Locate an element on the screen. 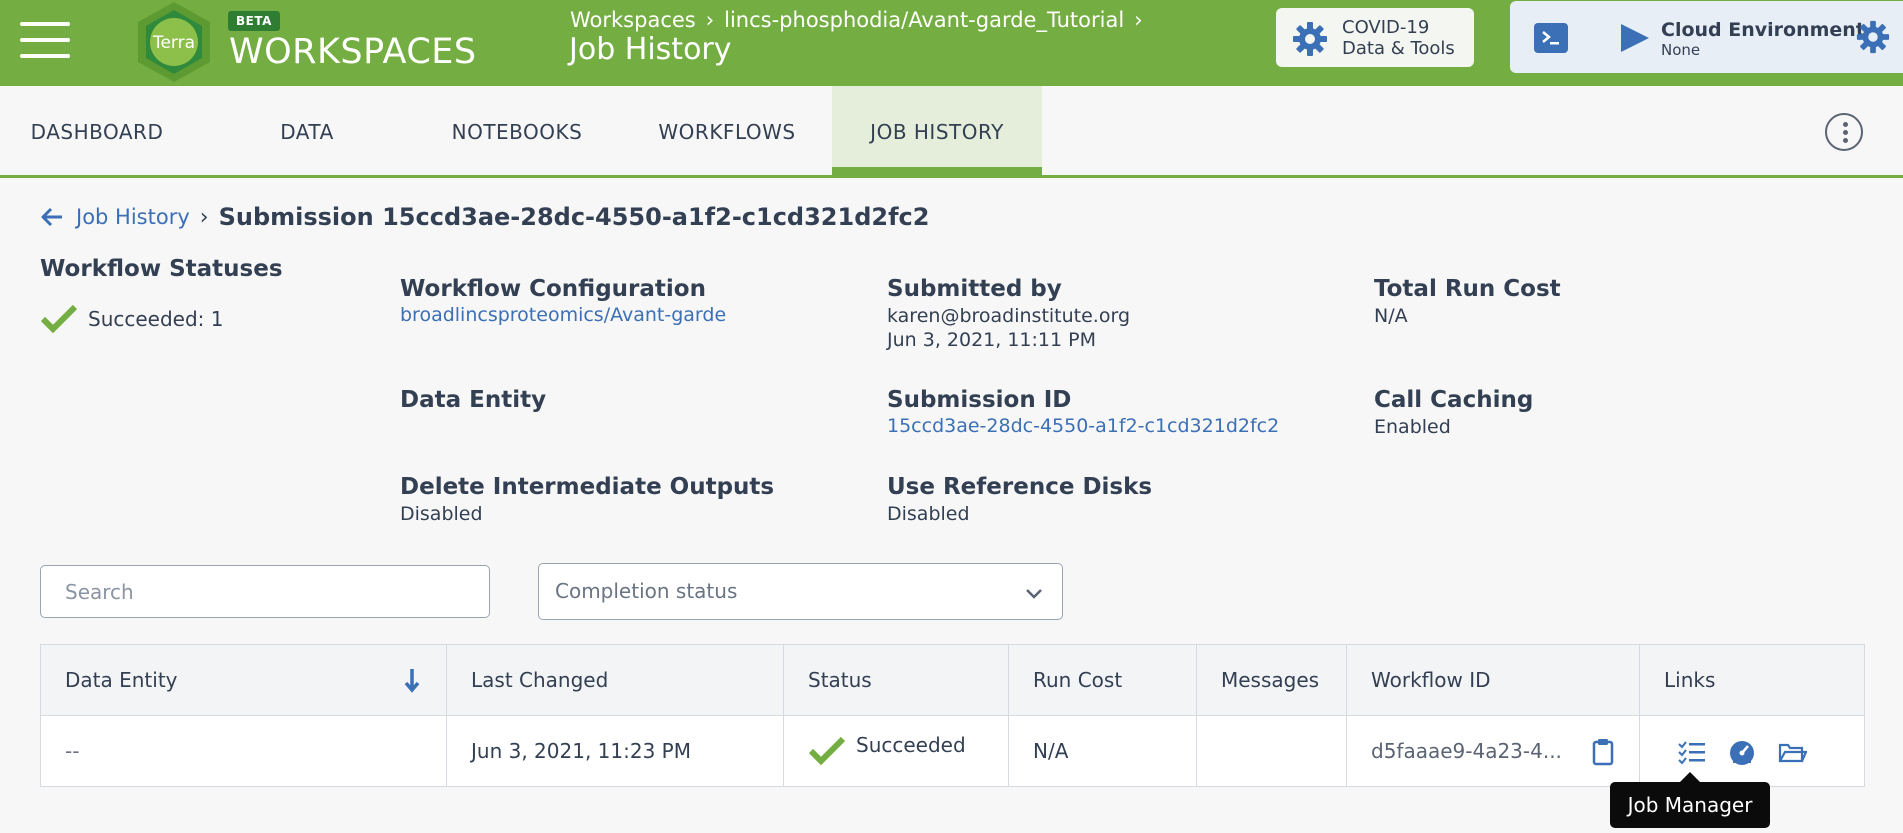 The width and height of the screenshot is (1903, 833). workflow-configuration-label: Workflow Configuration is located at coordinates (553, 289).